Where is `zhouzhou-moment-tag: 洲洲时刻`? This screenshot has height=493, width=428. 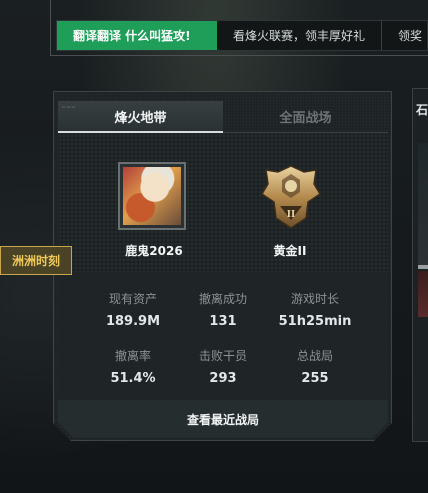
zhouzhou-moment-tag: 洲洲时刻 is located at coordinates (36, 260).